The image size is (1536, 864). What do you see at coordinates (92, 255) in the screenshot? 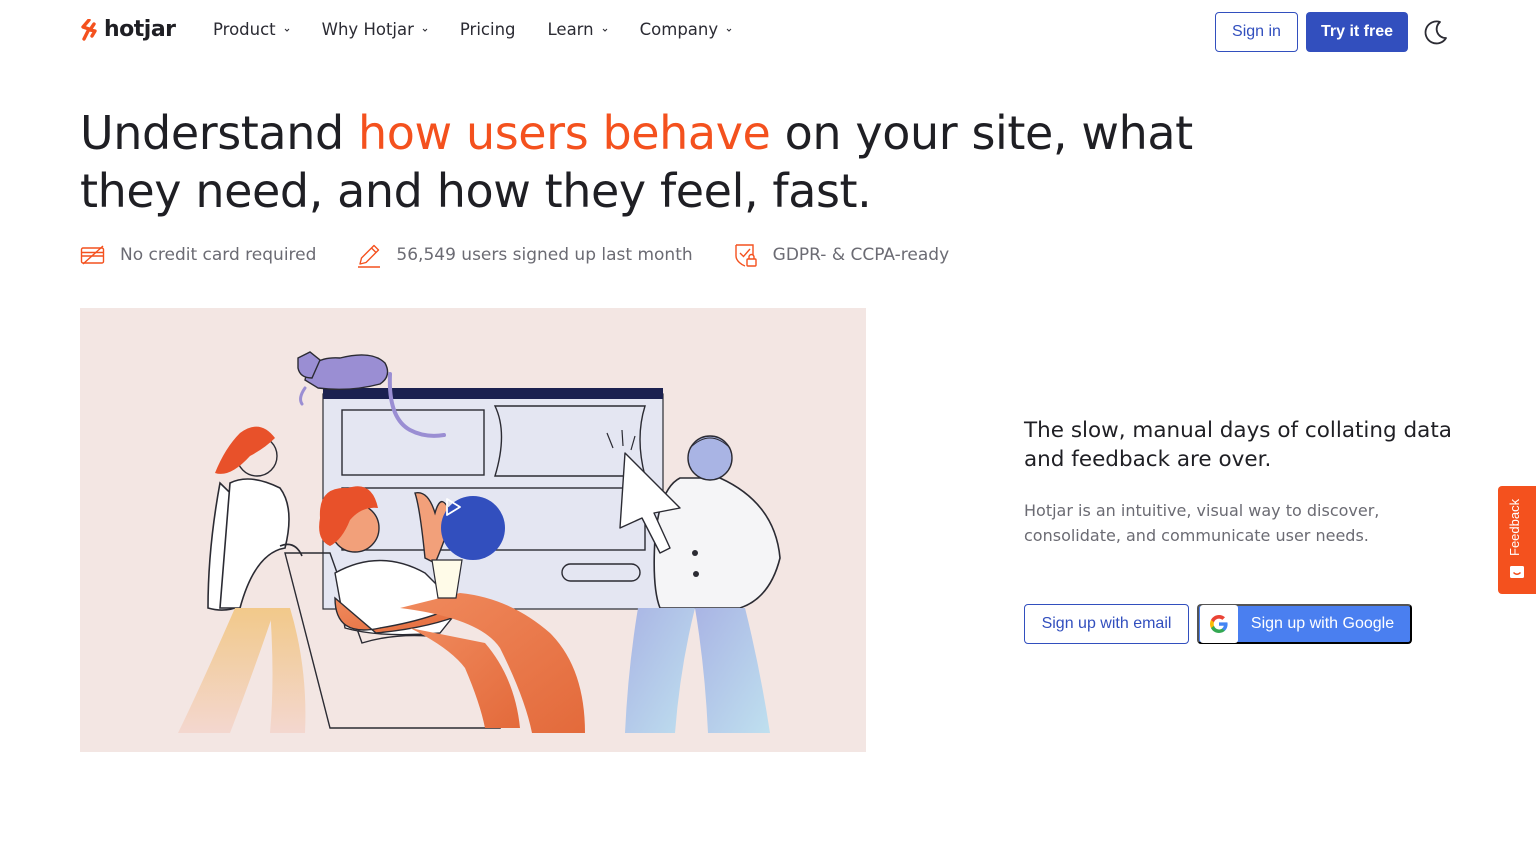
I see `no-credit-card-icon` at bounding box center [92, 255].